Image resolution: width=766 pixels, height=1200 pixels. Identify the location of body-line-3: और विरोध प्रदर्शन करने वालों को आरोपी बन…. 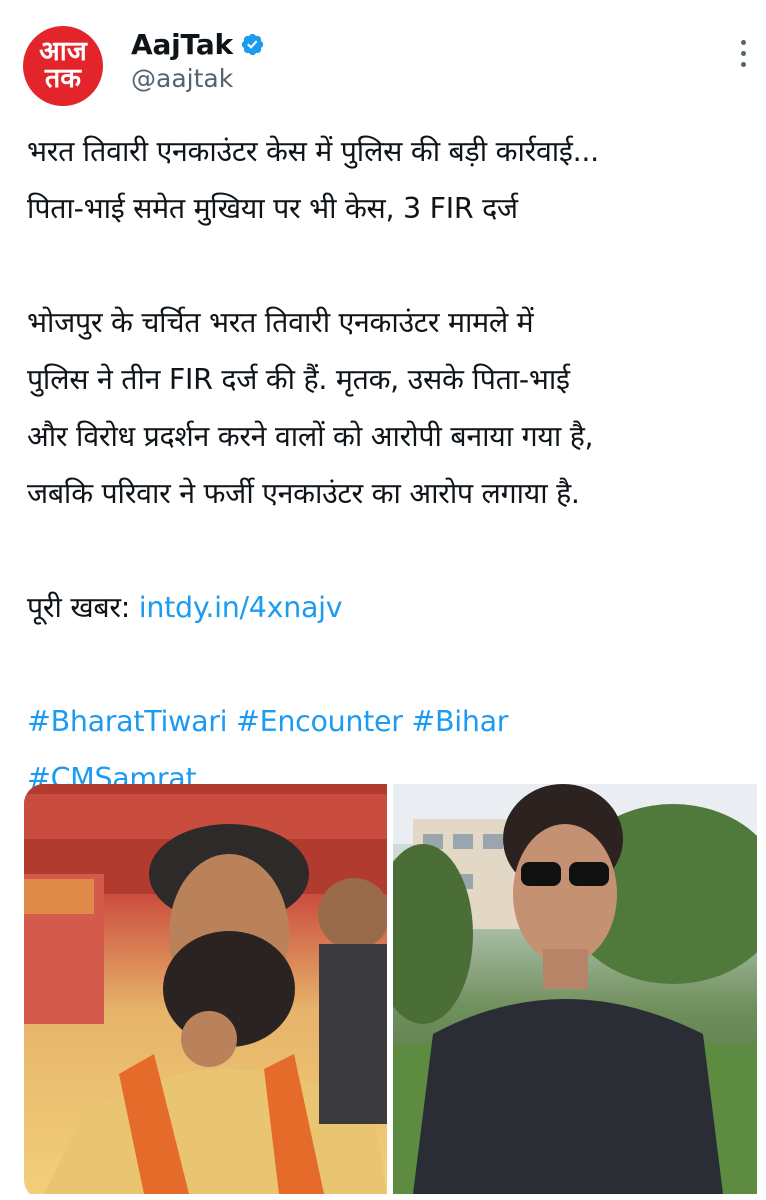
(310, 436).